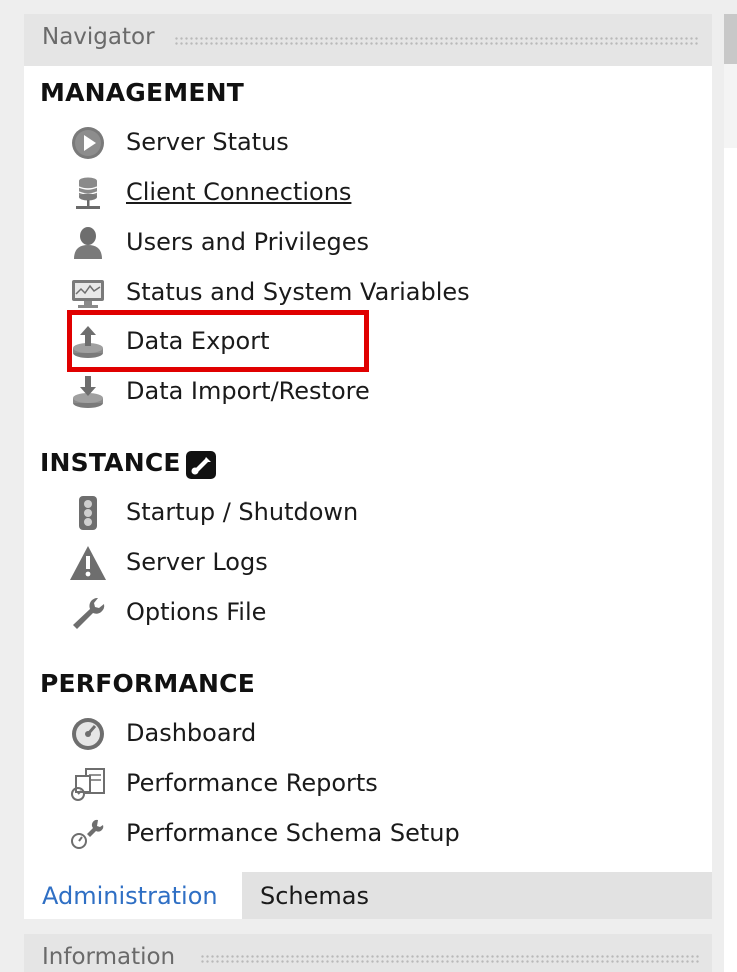 The width and height of the screenshot is (737, 972). Describe the element at coordinates (368, 193) in the screenshot. I see `nav-item-client-connections: Client Connections` at that location.